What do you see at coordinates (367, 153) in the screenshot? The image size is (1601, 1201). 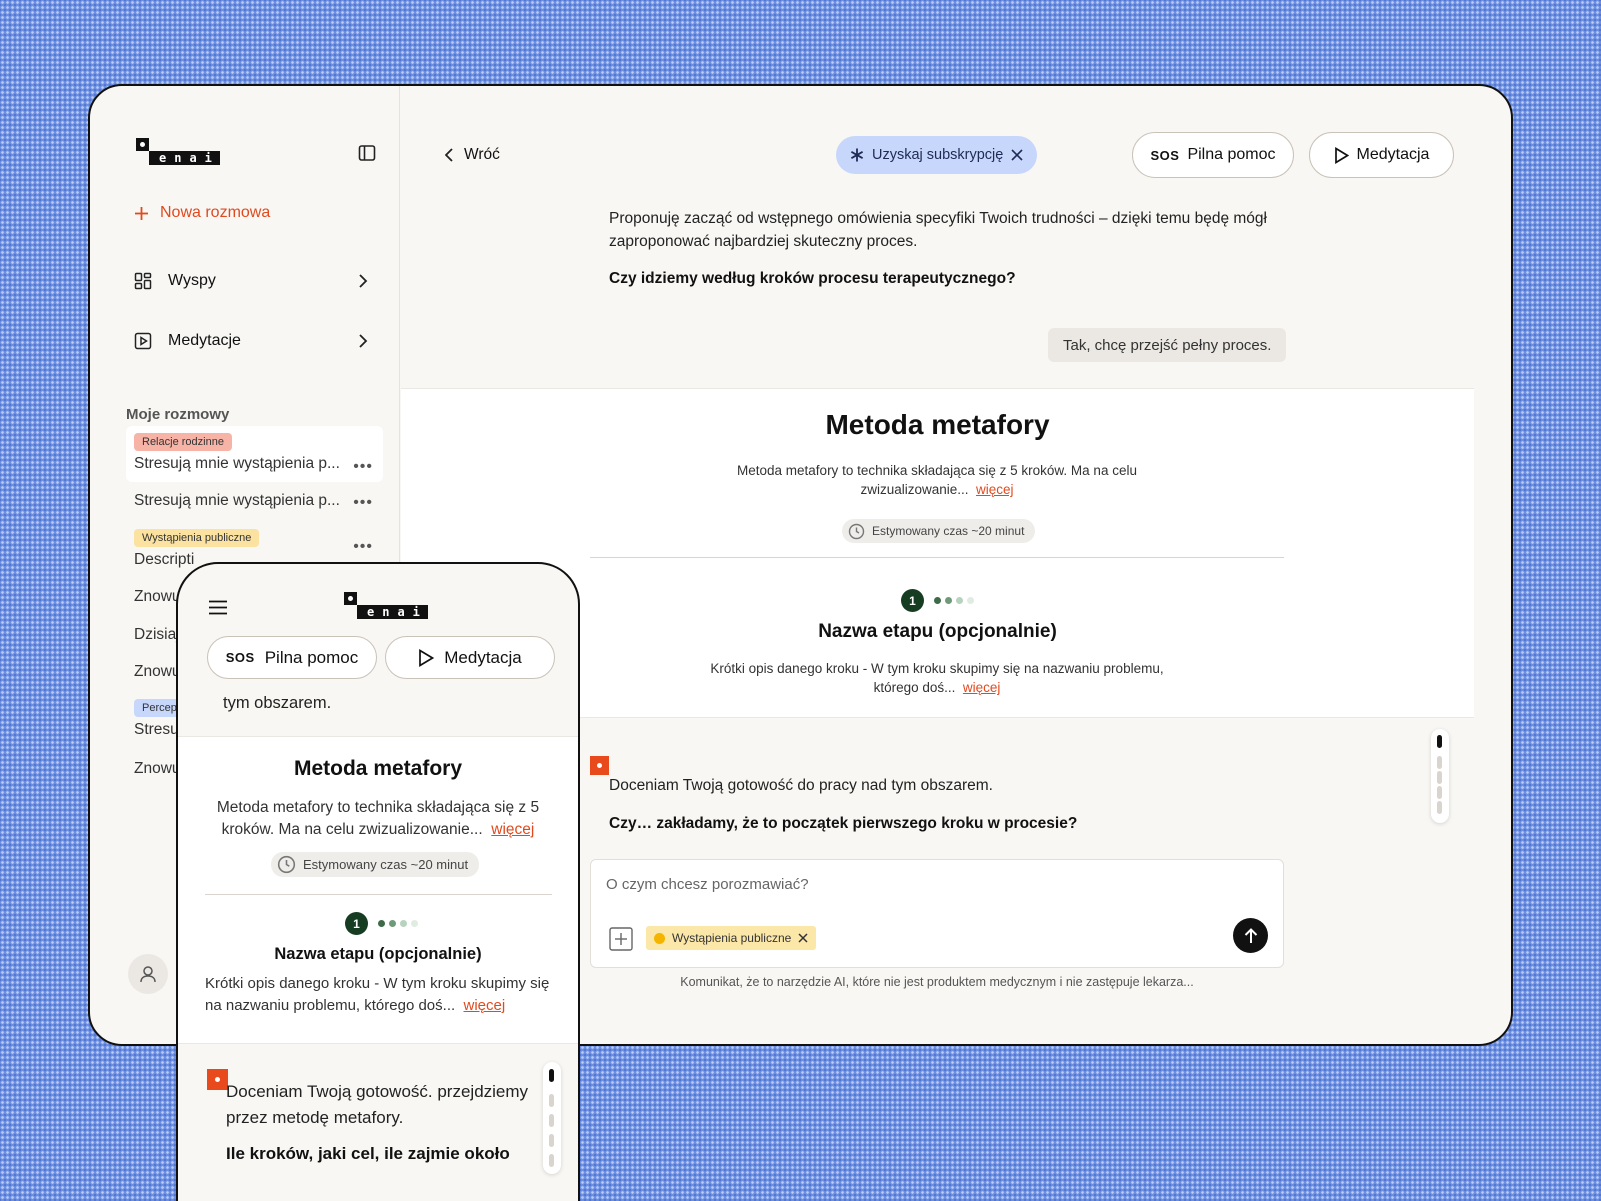 I see `sidebar-toggle-icon` at bounding box center [367, 153].